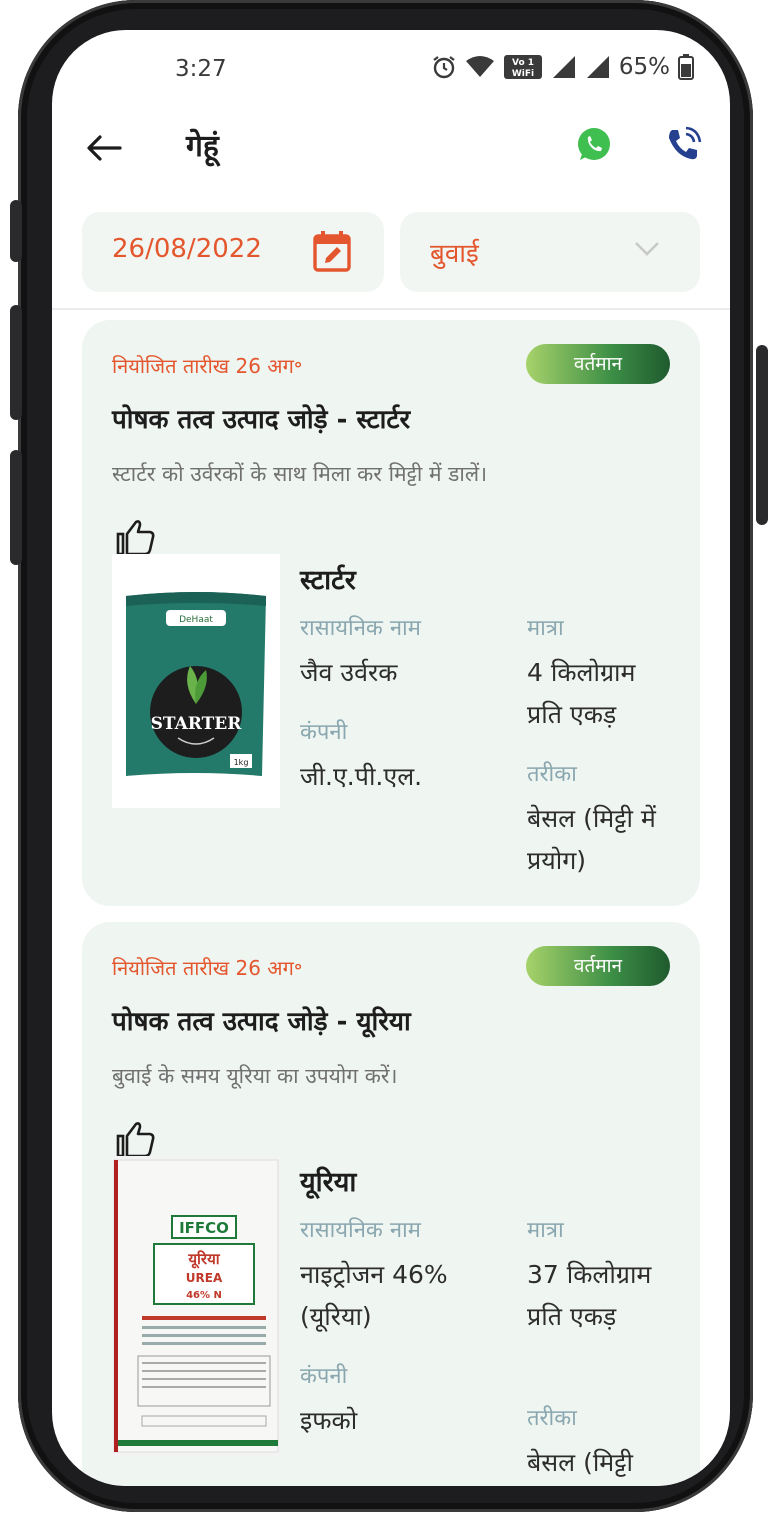 The image size is (771, 1519). Describe the element at coordinates (16, 231) in the screenshot. I see `volume-button` at that location.